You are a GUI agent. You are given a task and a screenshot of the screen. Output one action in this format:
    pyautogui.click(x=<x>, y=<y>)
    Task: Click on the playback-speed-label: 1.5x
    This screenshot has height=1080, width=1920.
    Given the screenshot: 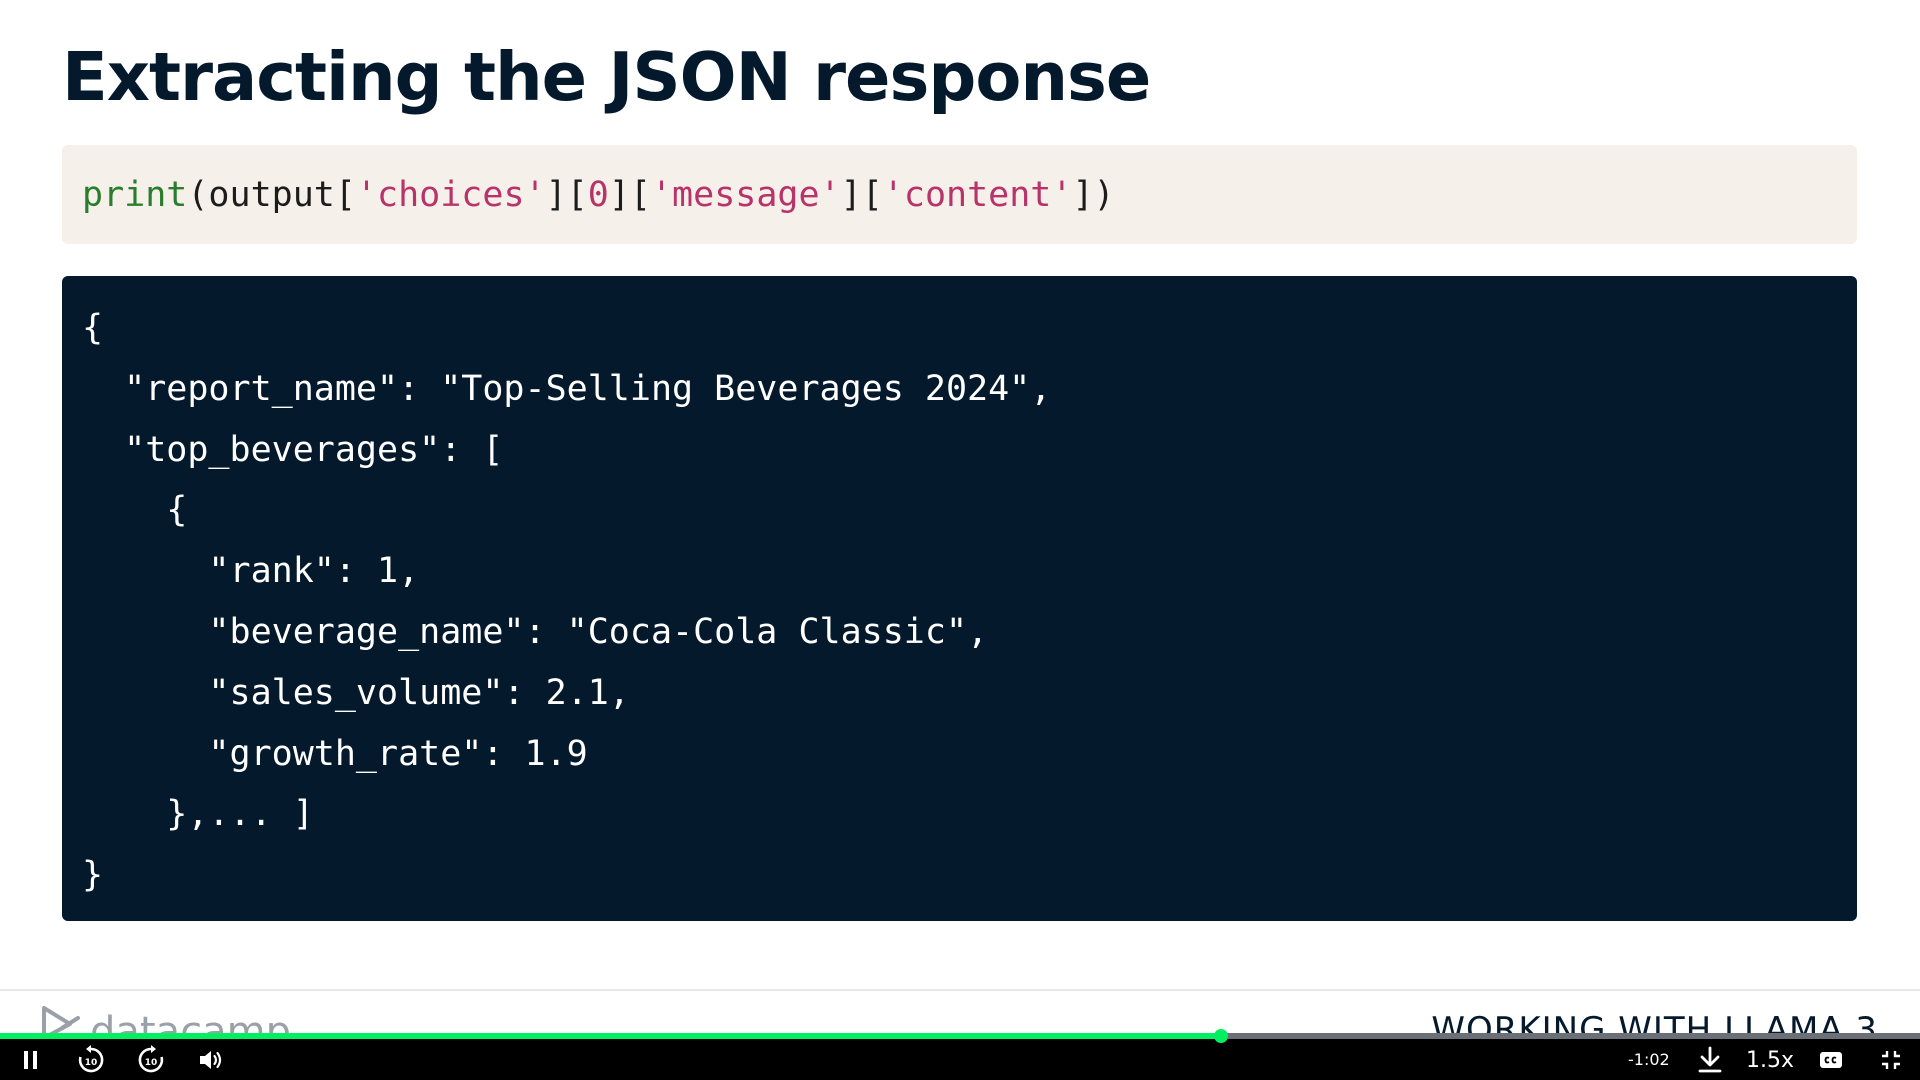 What is the action you would take?
    pyautogui.click(x=1770, y=1060)
    